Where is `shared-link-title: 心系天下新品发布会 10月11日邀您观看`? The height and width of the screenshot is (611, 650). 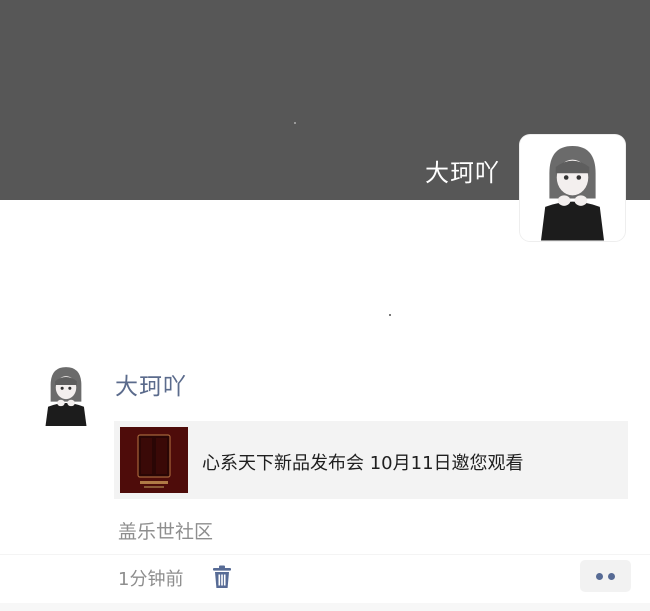
shared-link-title: 心系天下新品发布会 10月11日邀您观看 is located at coordinates (363, 463).